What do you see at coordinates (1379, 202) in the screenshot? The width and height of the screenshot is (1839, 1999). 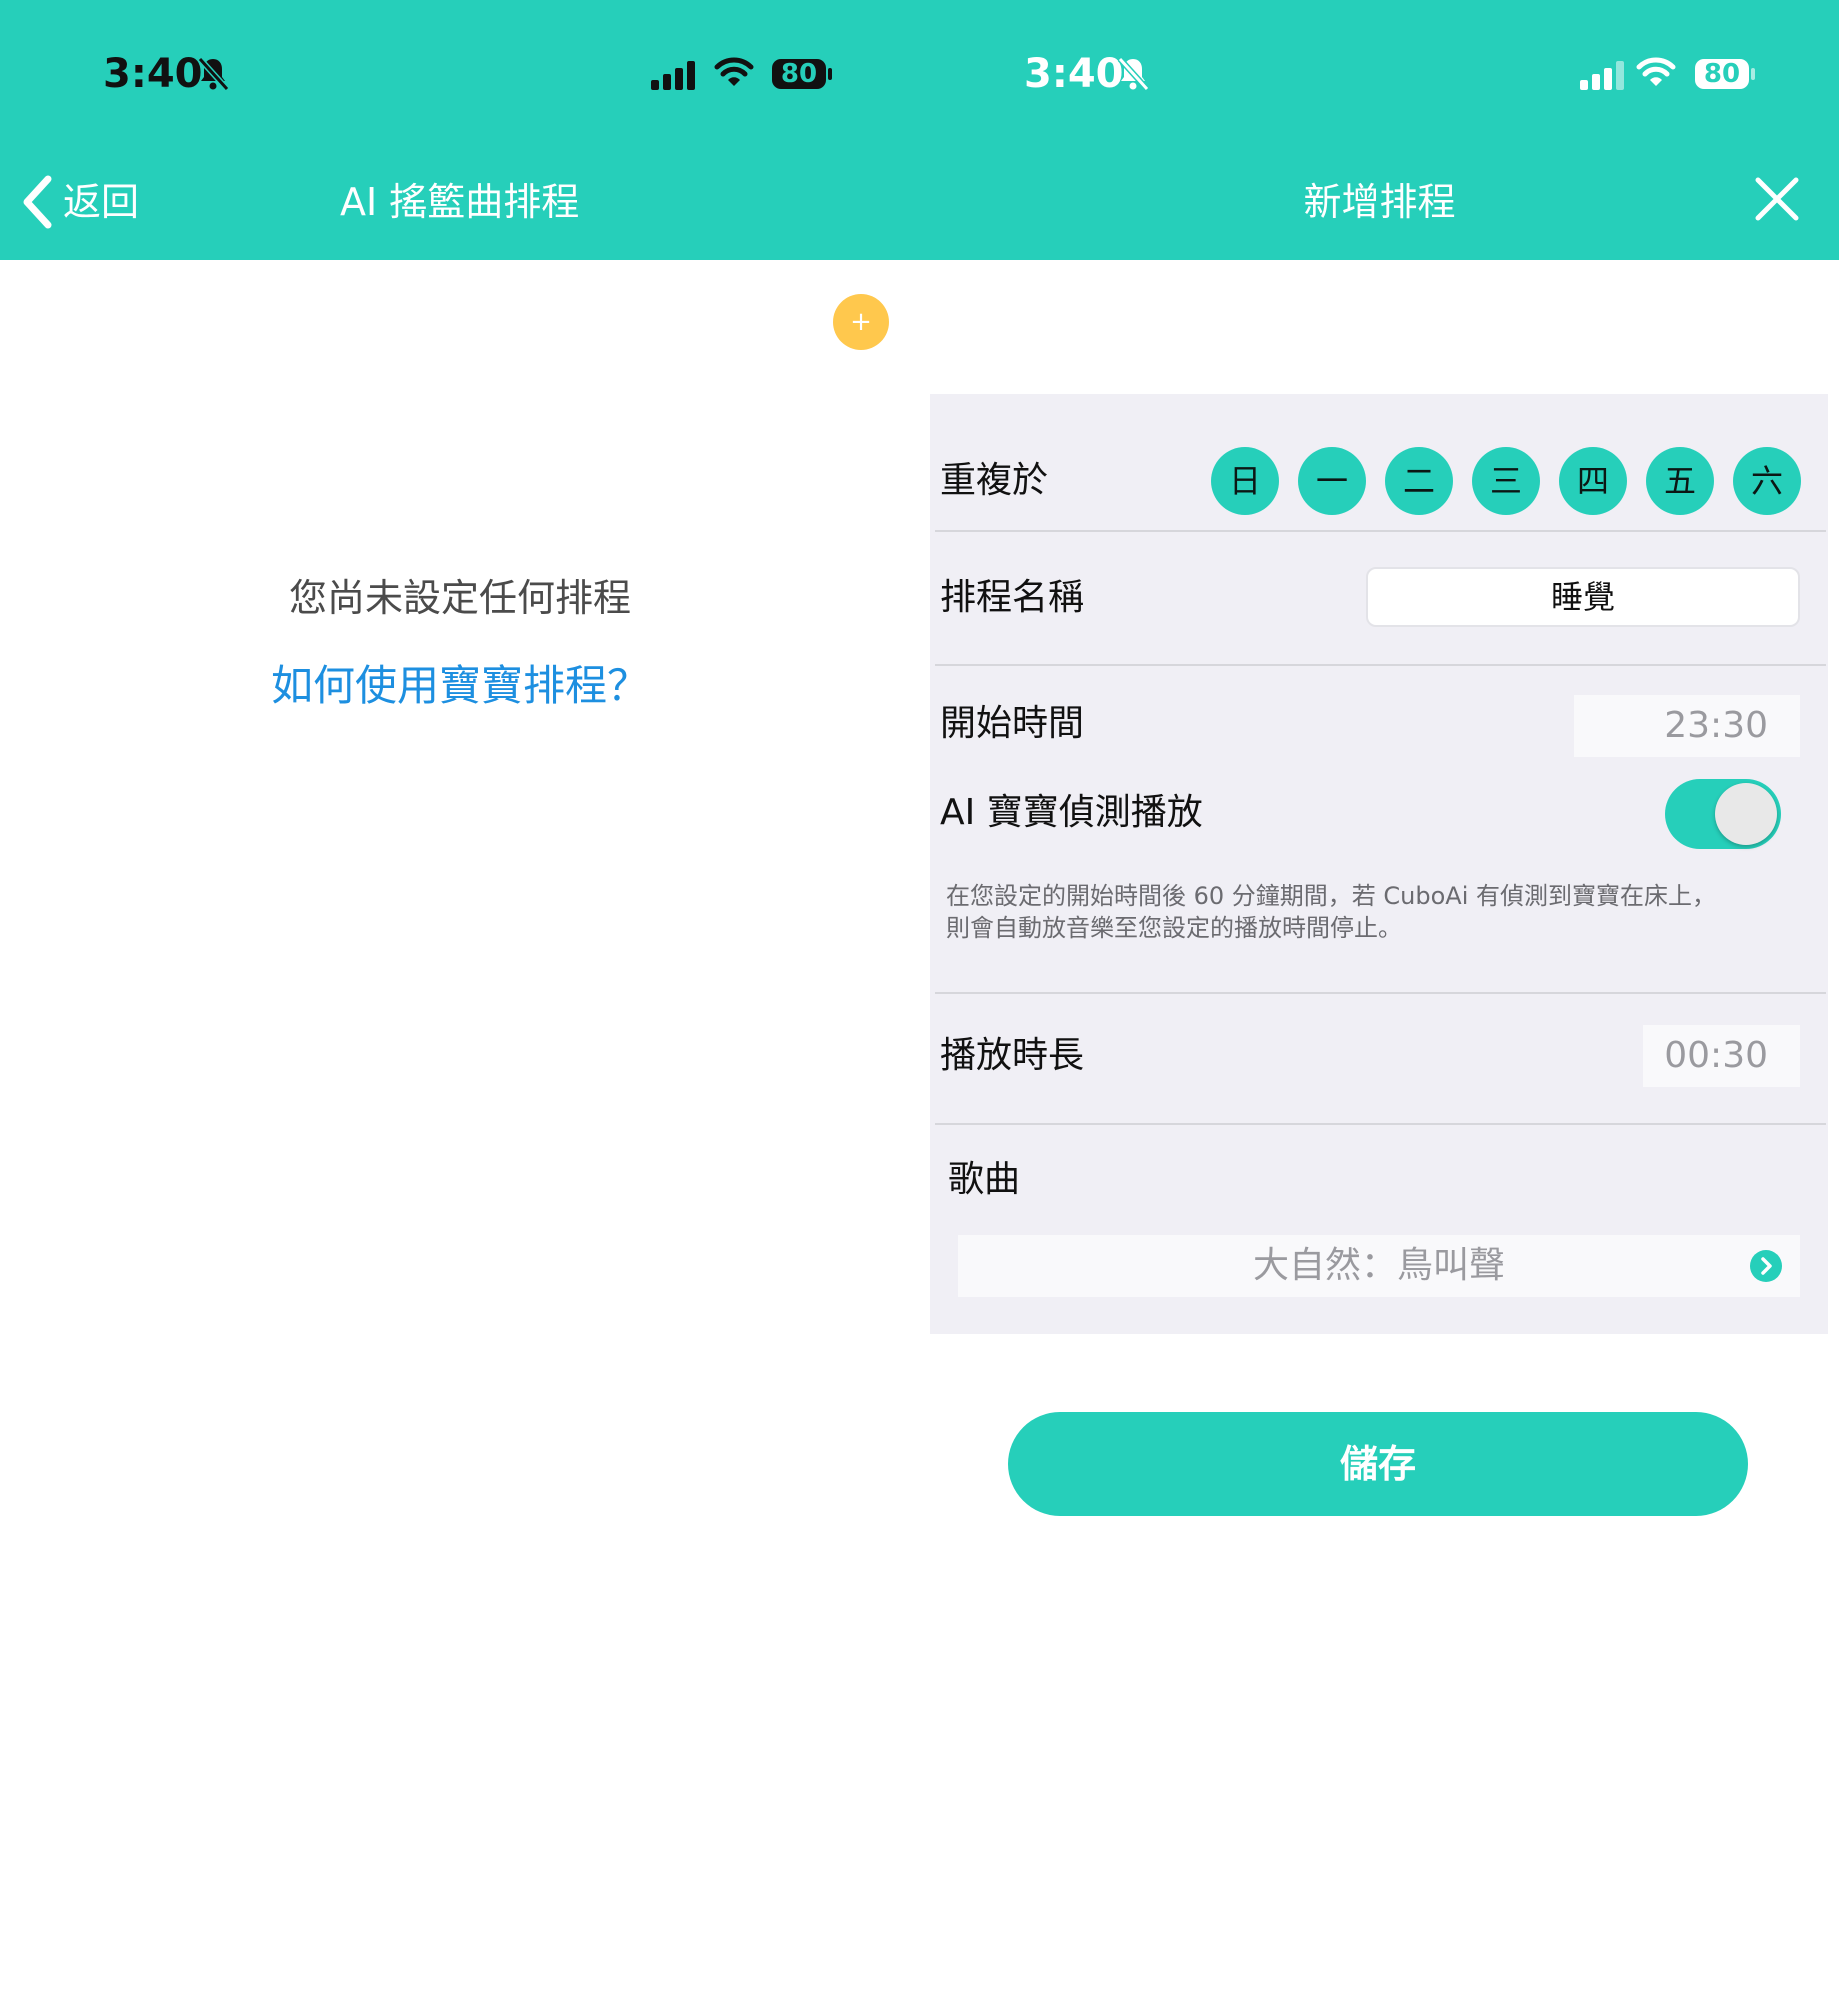 I see `page-title: 新增排程` at bounding box center [1379, 202].